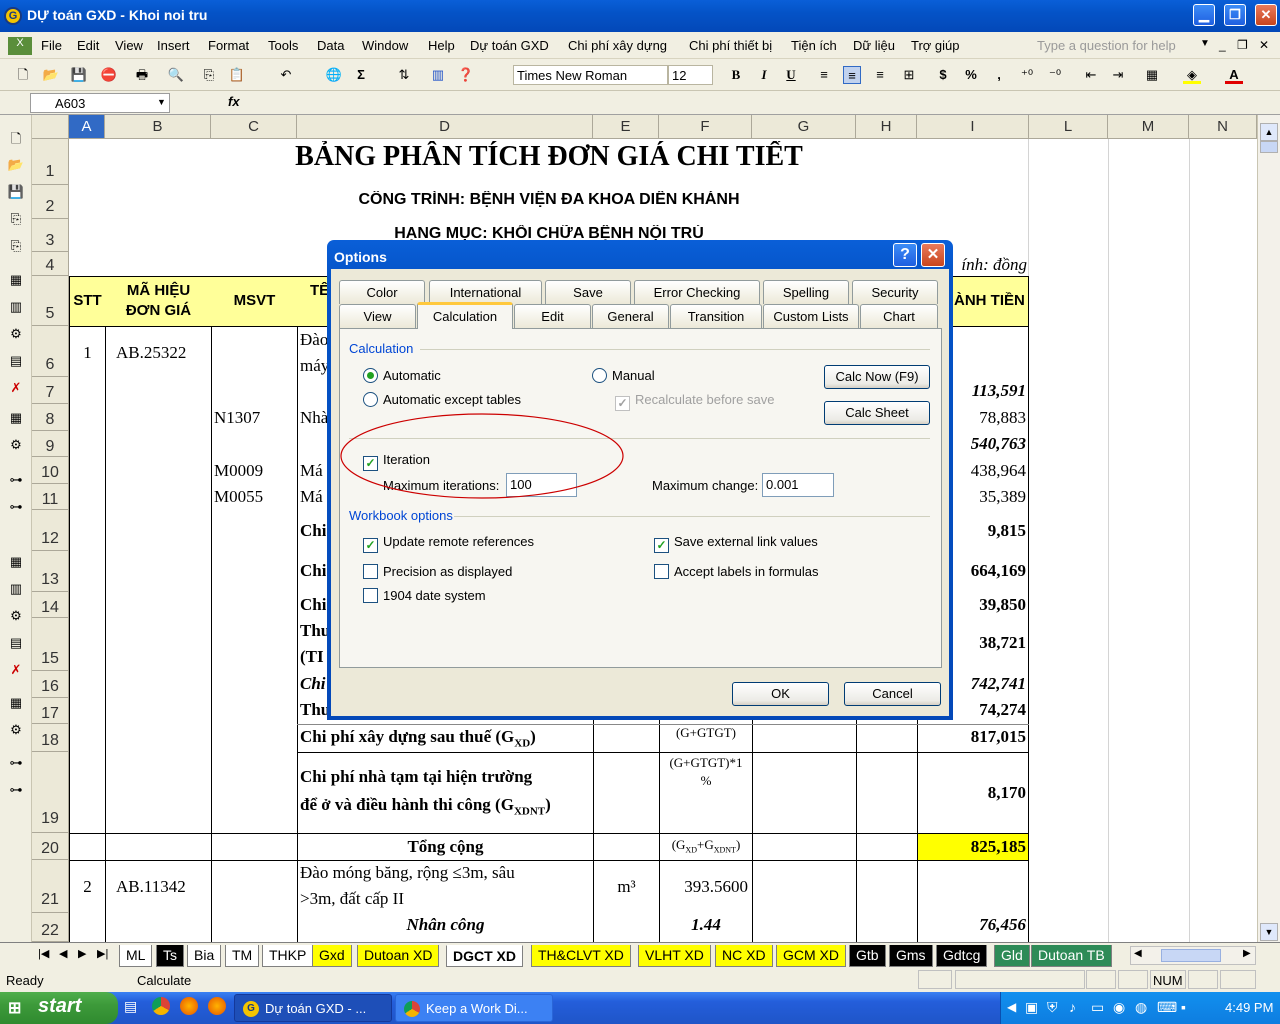 Image resolution: width=1280 pixels, height=1024 pixels. What do you see at coordinates (1235, 15) in the screenshot?
I see `maximize-button: ❐` at bounding box center [1235, 15].